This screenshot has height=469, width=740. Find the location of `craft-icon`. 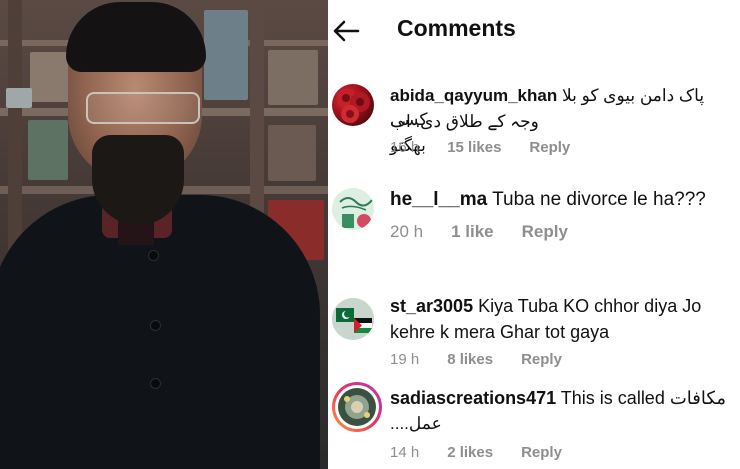

craft-icon is located at coordinates (357, 407).